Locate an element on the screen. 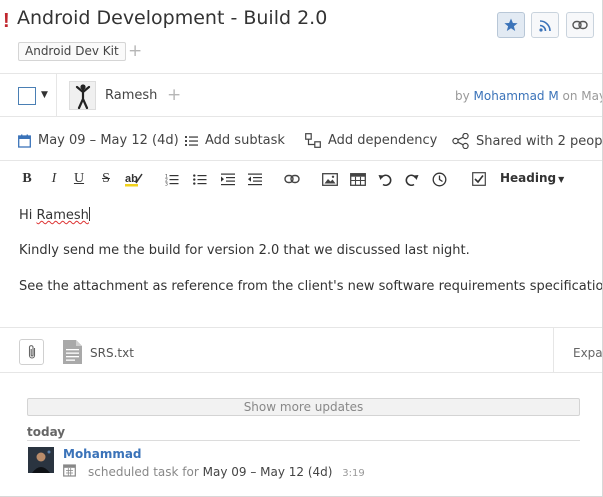 The image size is (603, 497). priority-indicator: ! is located at coordinates (6, 21).